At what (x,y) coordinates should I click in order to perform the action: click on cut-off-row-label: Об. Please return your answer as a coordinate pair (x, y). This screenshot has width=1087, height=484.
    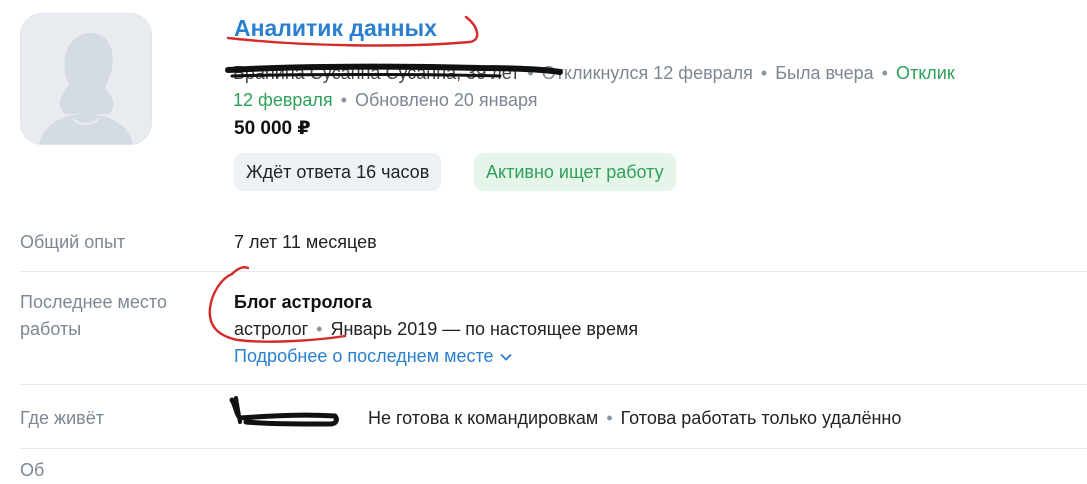
    Looking at the image, I should click on (32, 470).